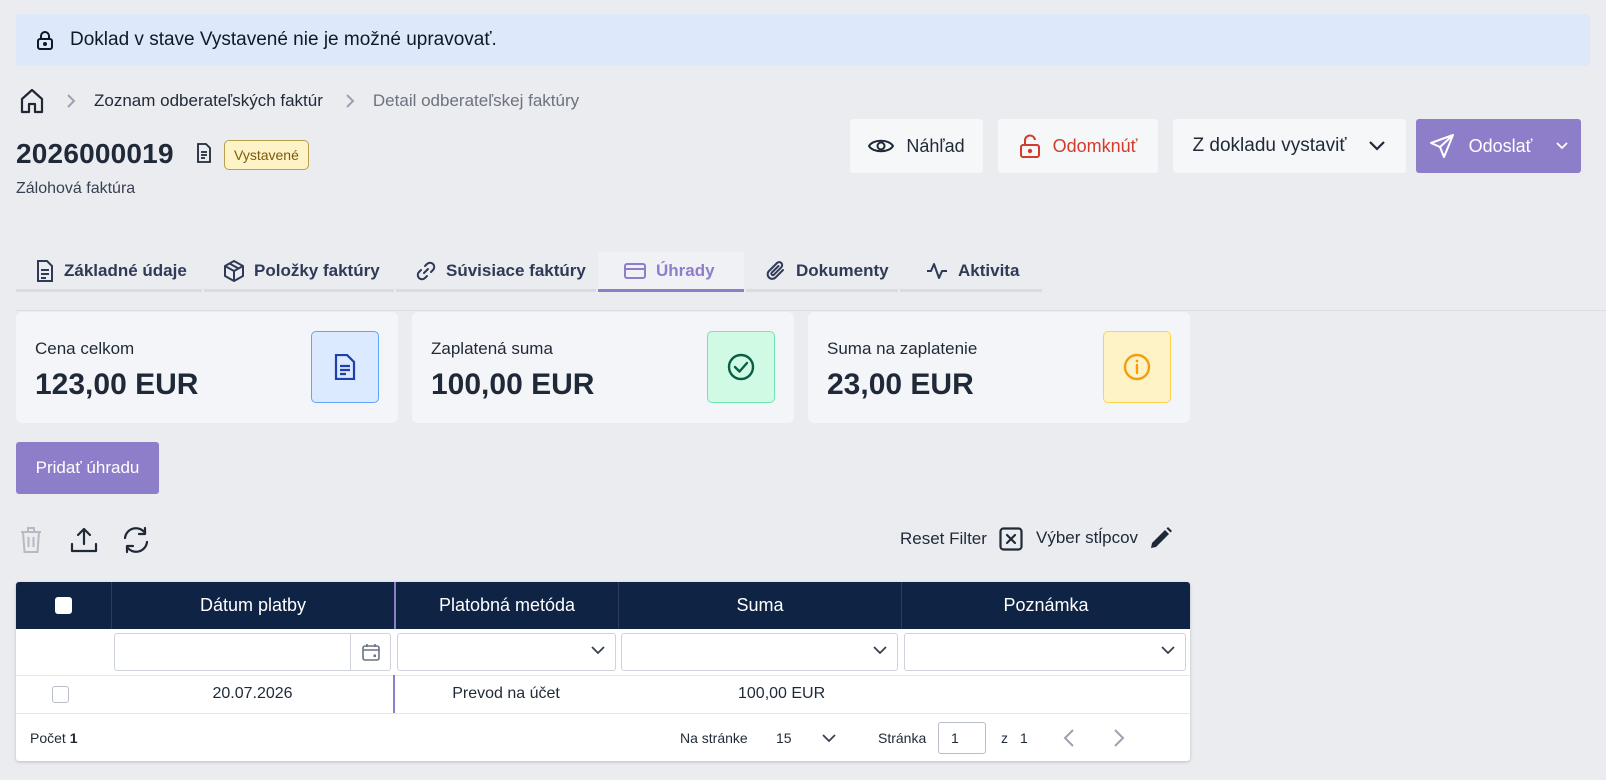  Describe the element at coordinates (902, 348) in the screenshot. I see `card-label: Suma na zaplatenie` at that location.